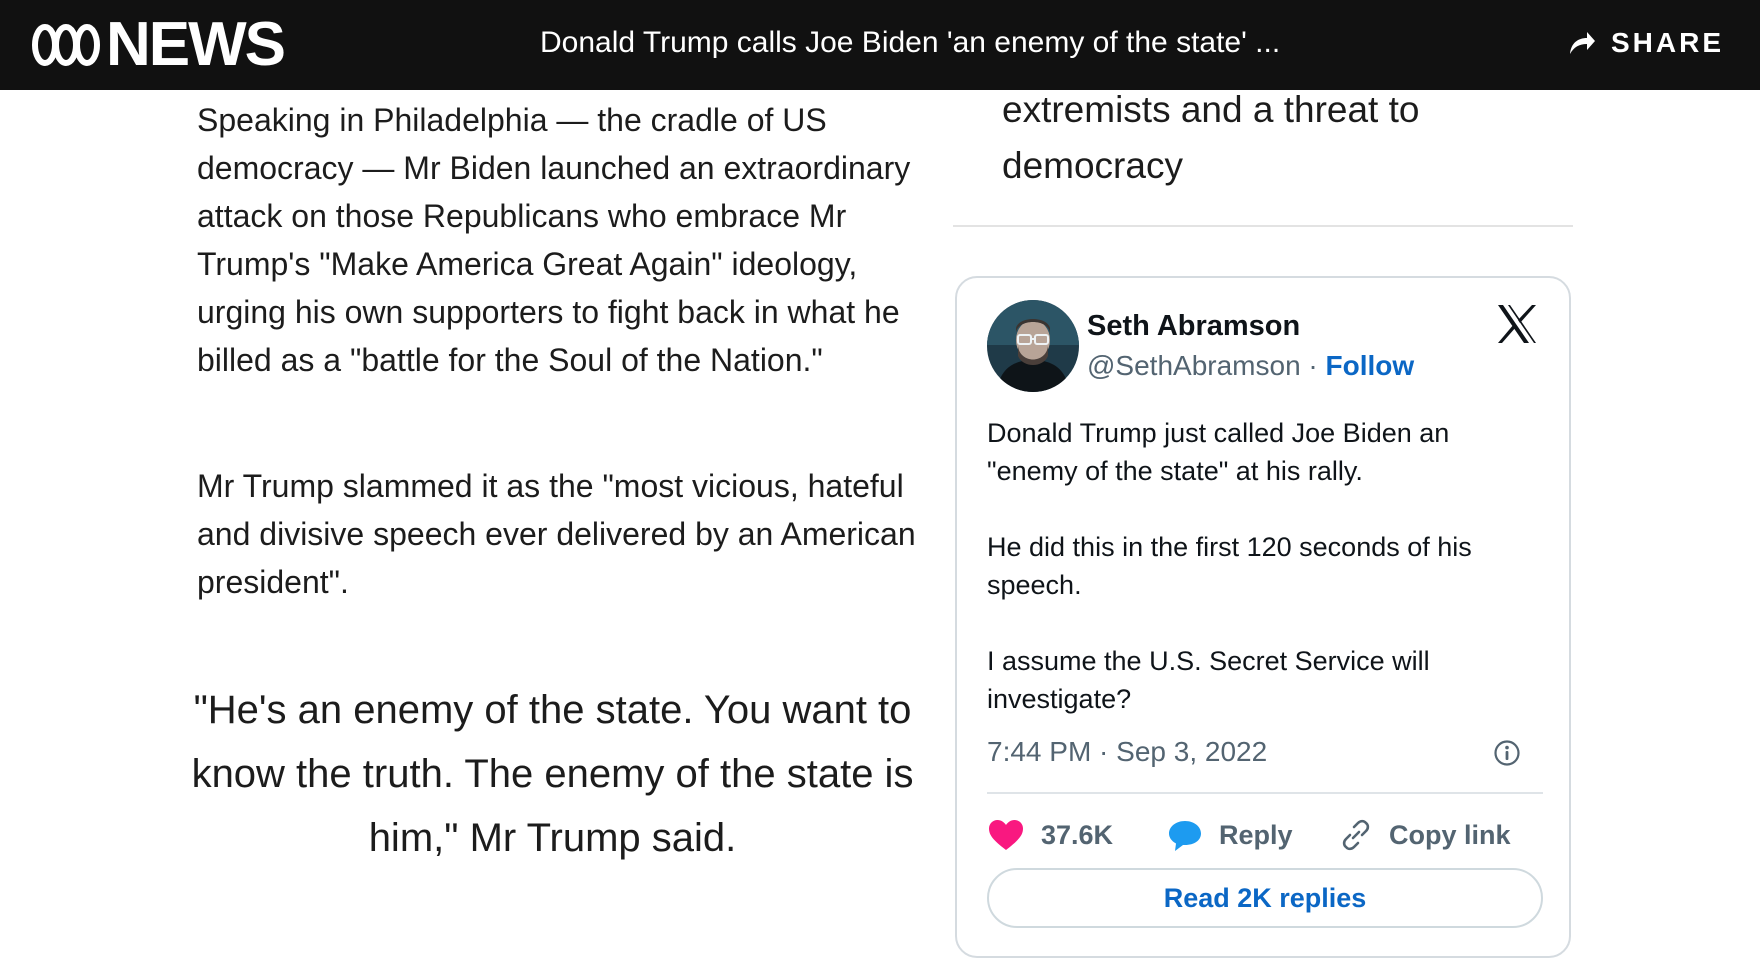  Describe the element at coordinates (1194, 365) in the screenshot. I see `tweet-handle: @SethAbramson` at that location.